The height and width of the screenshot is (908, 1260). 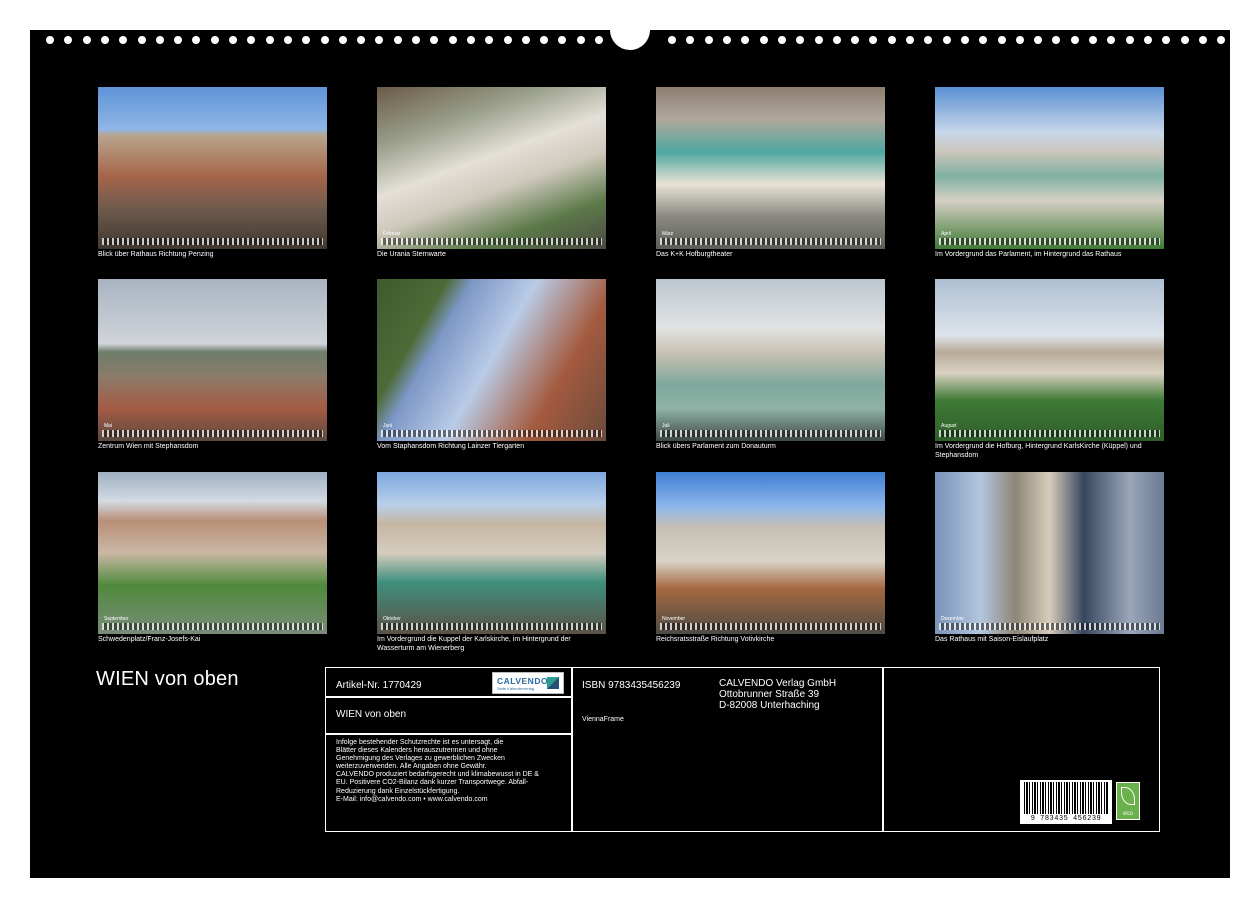 What do you see at coordinates (949, 426) in the screenshot?
I see `month-label: August` at bounding box center [949, 426].